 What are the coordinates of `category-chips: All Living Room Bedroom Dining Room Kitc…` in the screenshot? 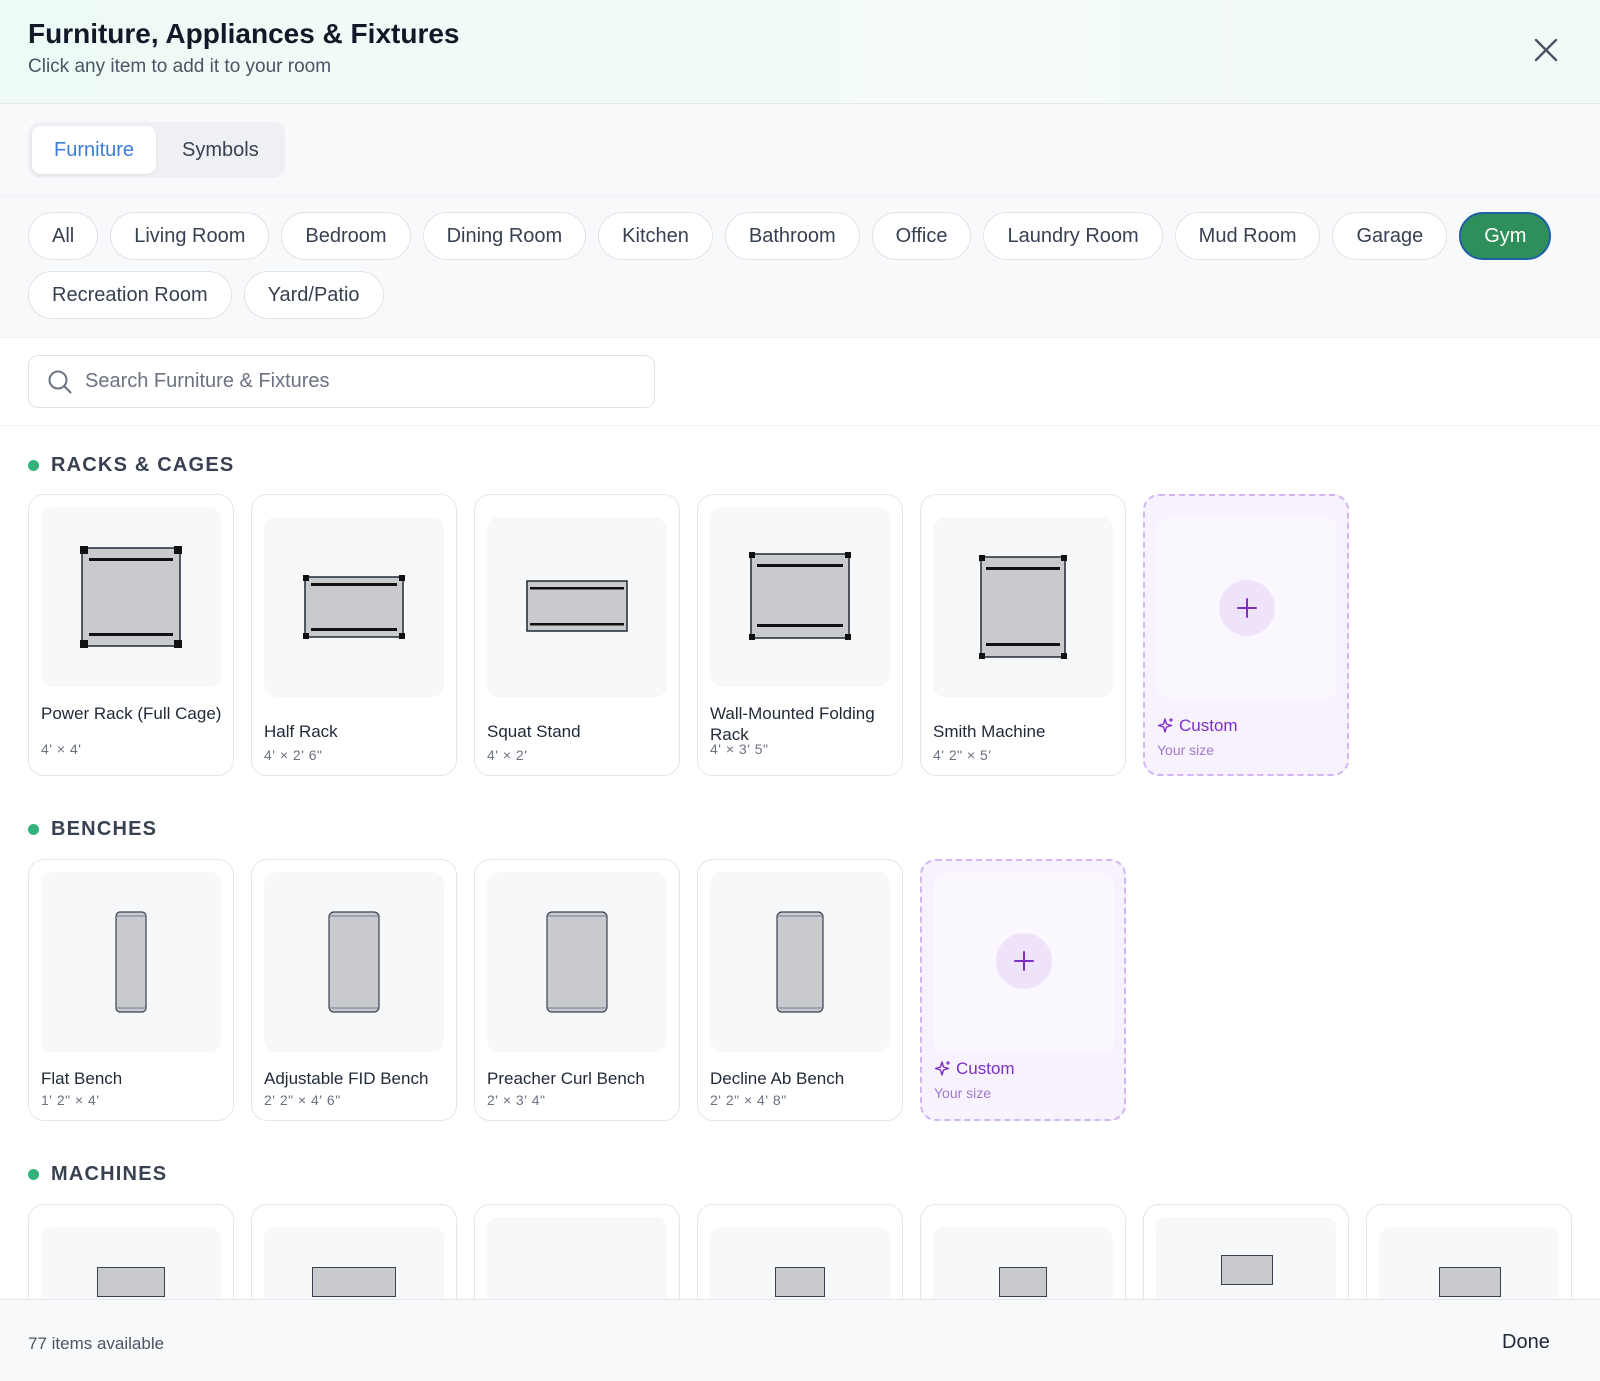 It's located at (798, 265).